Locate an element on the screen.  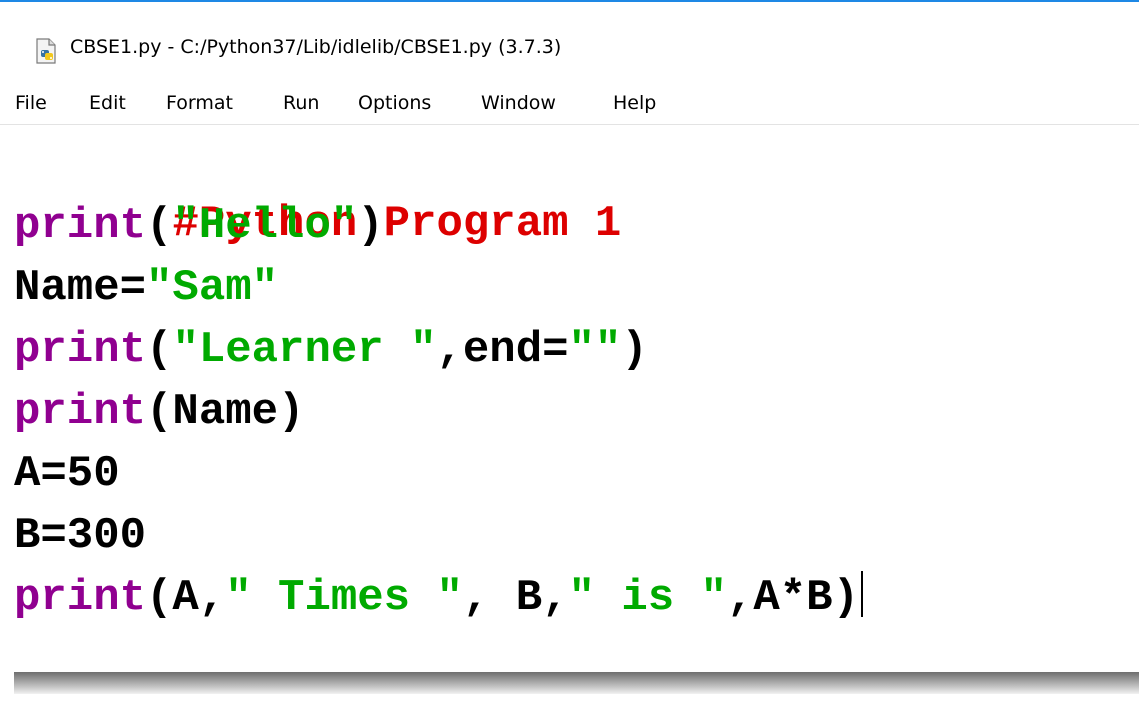
window-shadow is located at coordinates (576, 683).